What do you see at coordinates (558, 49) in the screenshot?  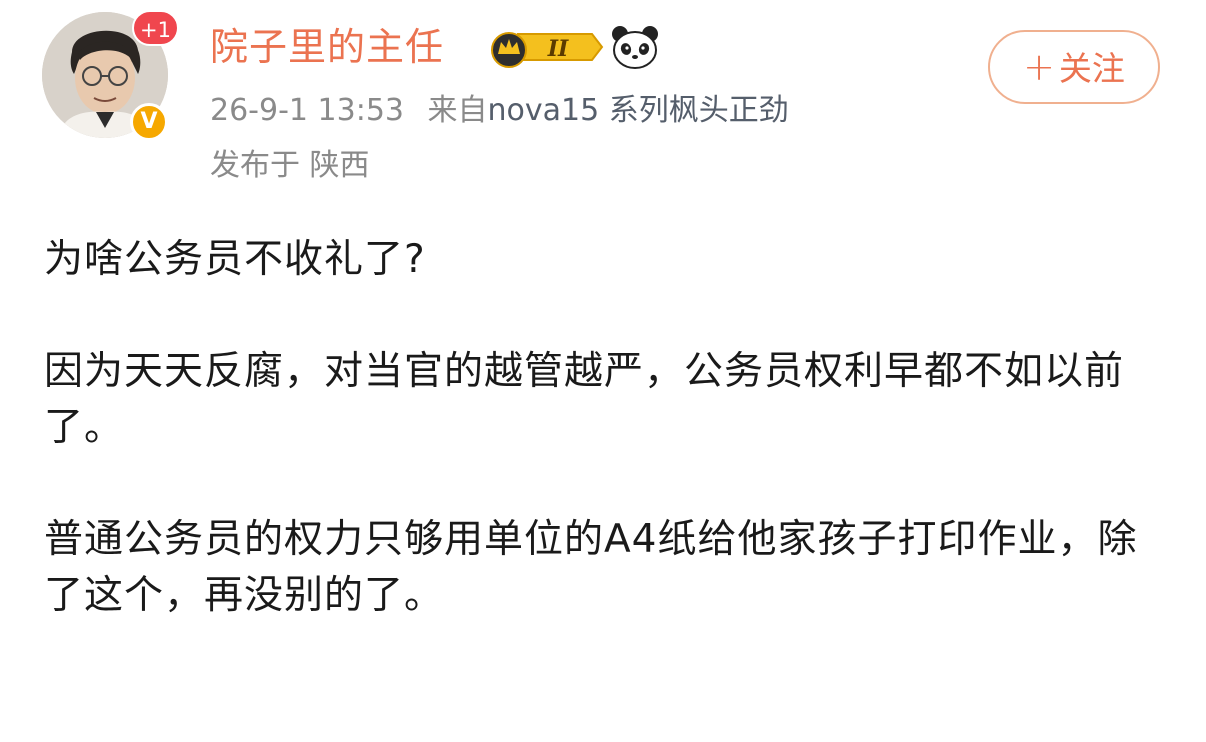 I see `vip-level-text: II` at bounding box center [558, 49].